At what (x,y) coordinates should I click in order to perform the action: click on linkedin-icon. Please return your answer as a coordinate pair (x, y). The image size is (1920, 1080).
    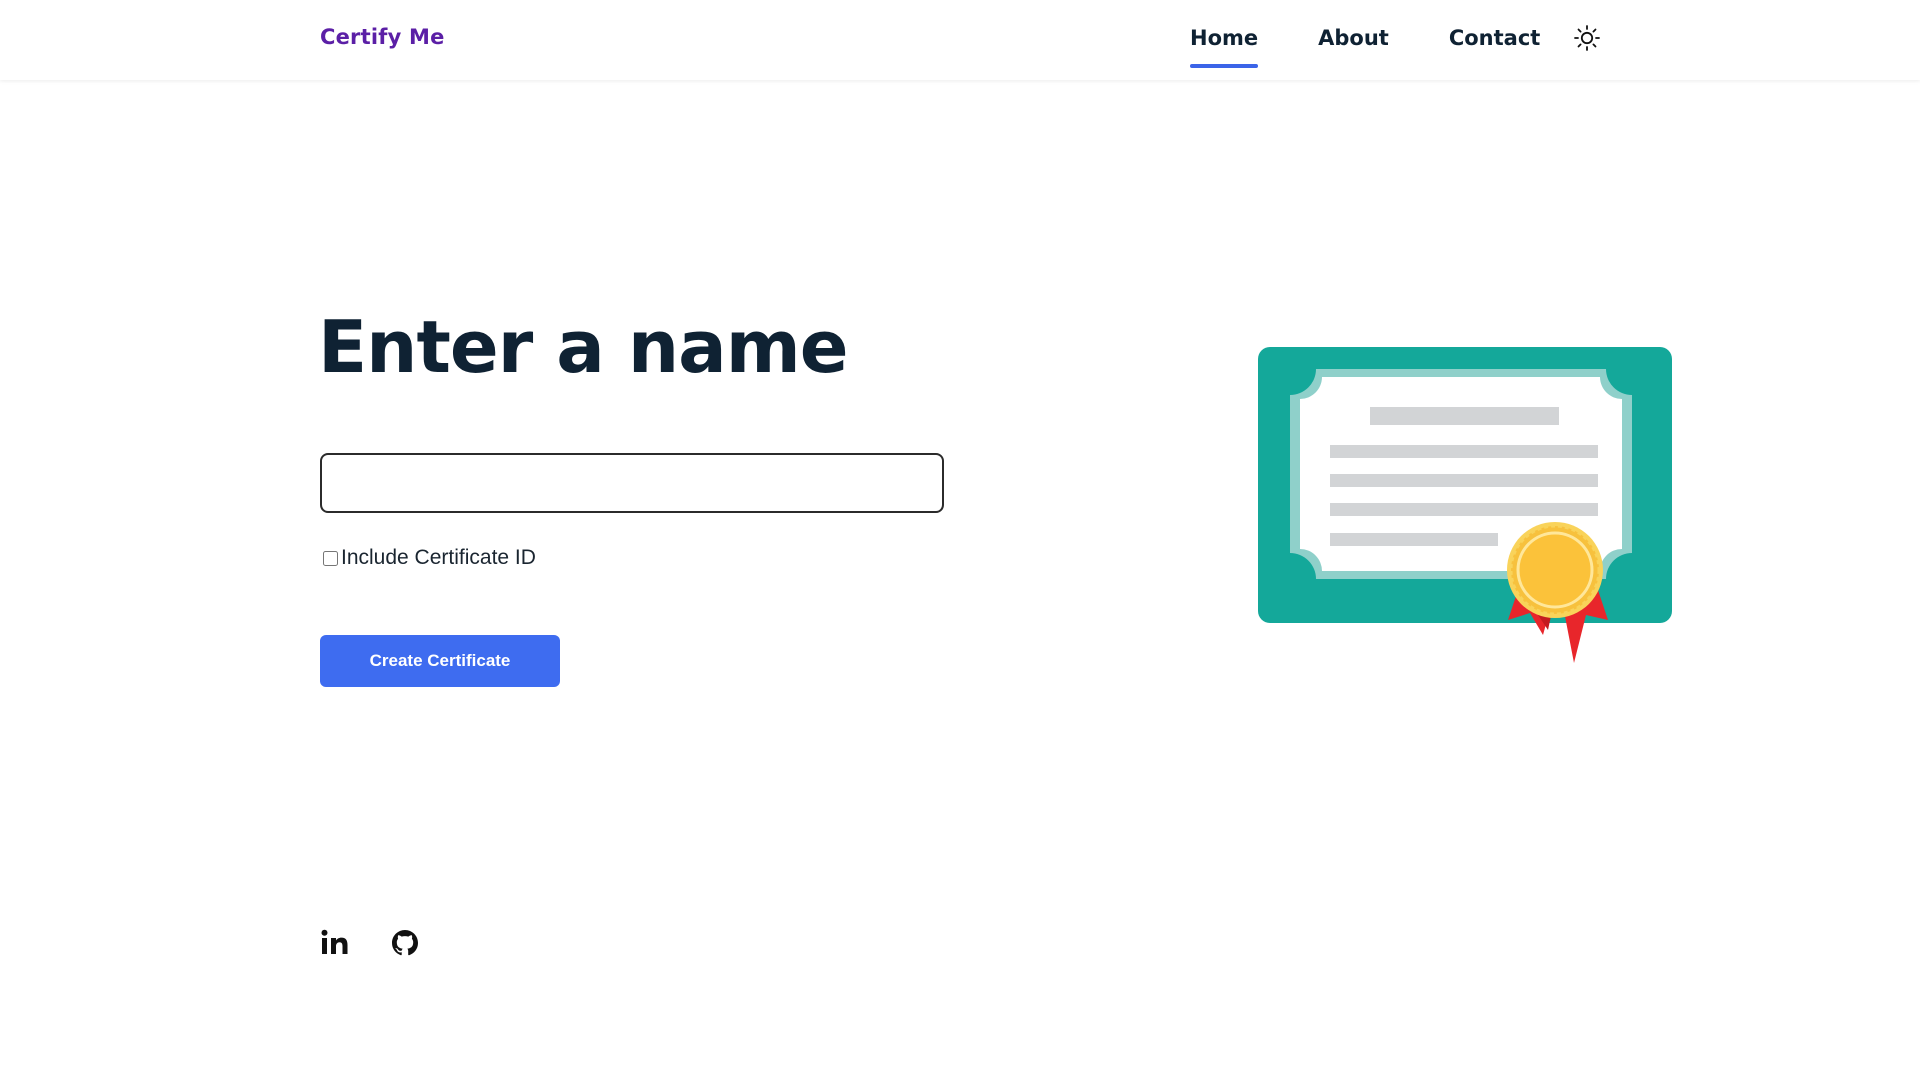
    Looking at the image, I should click on (335, 943).